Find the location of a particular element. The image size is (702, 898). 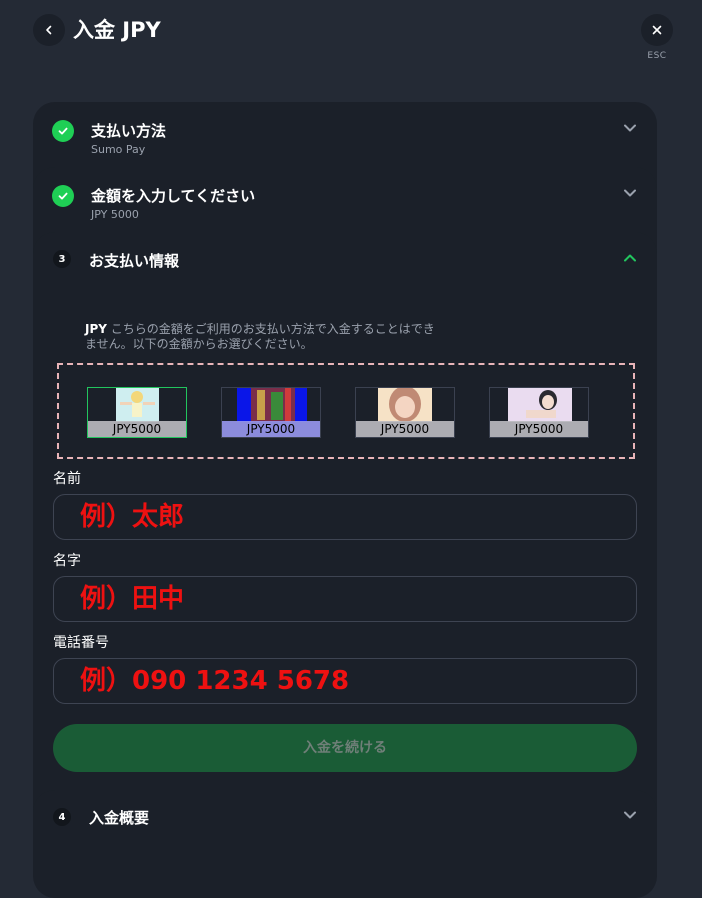

phone-input is located at coordinates (345, 681).